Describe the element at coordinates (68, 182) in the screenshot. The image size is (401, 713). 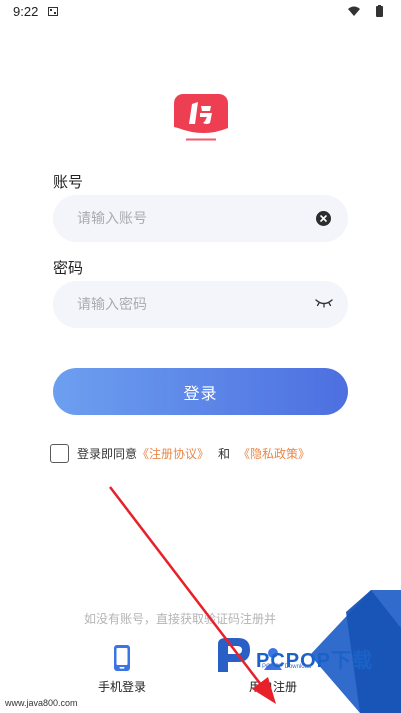
I see `account-label: 账号` at that location.